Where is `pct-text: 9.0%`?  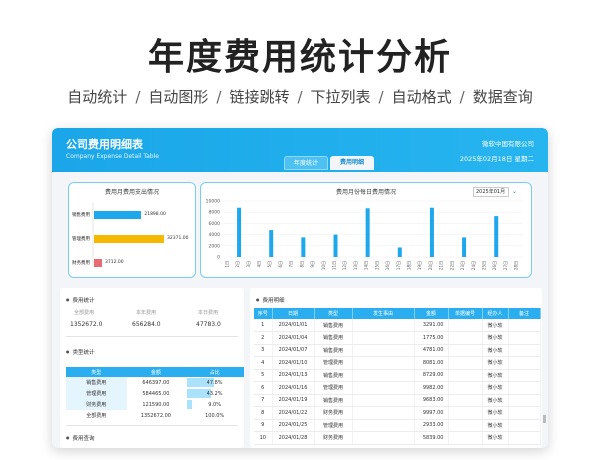 pct-text: 9.0% is located at coordinates (214, 404).